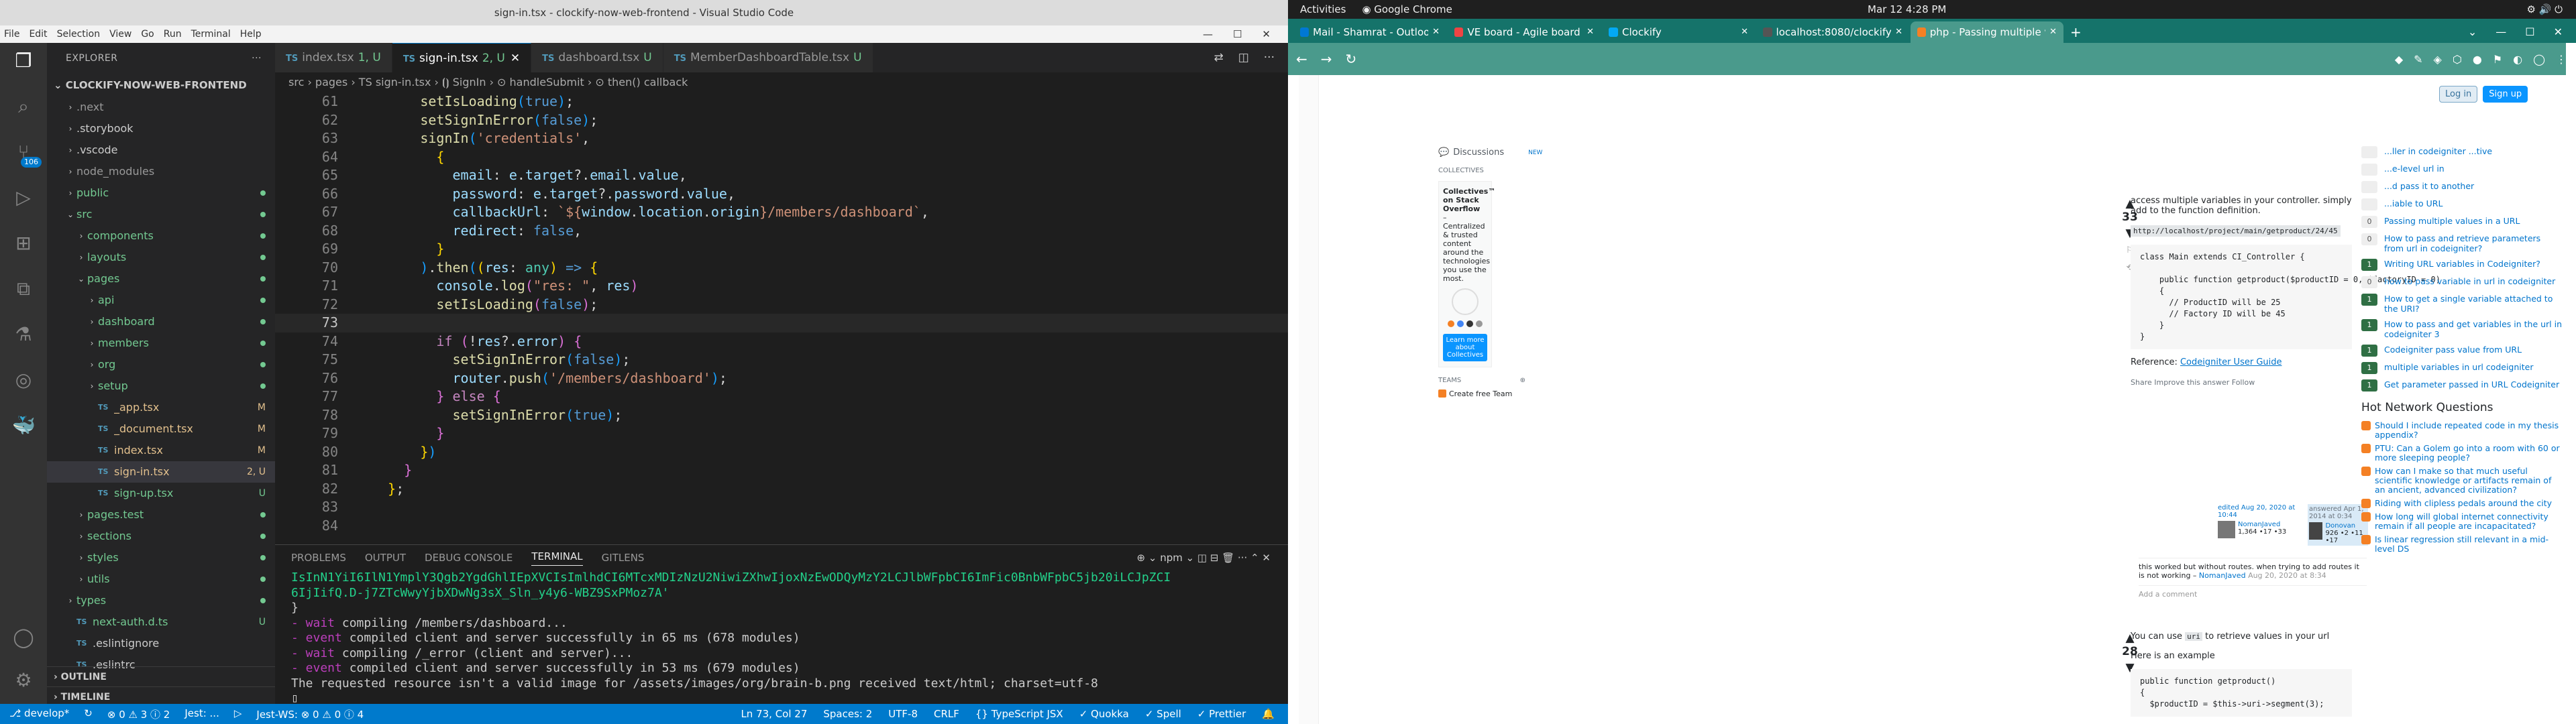 This screenshot has width=2576, height=724. Describe the element at coordinates (38, 34) in the screenshot. I see `menu-edit: Edit` at that location.